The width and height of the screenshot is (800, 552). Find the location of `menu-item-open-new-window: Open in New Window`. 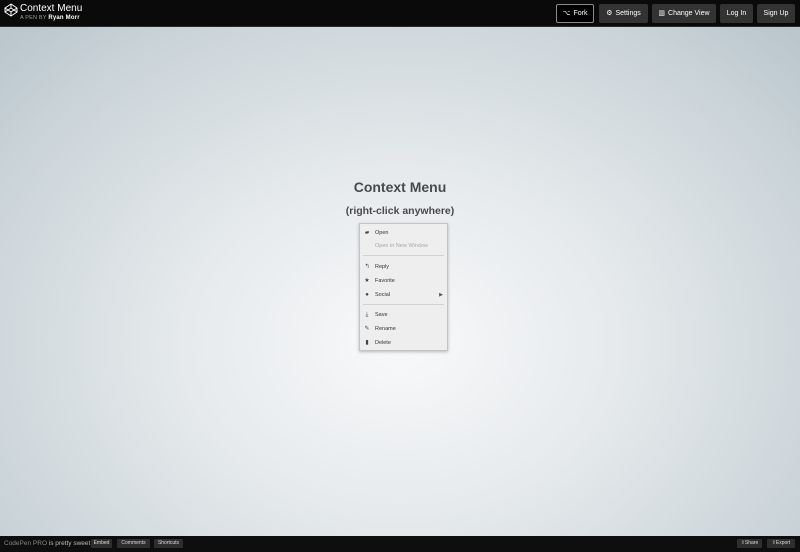

menu-item-open-new-window: Open in New Window is located at coordinates (403, 246).